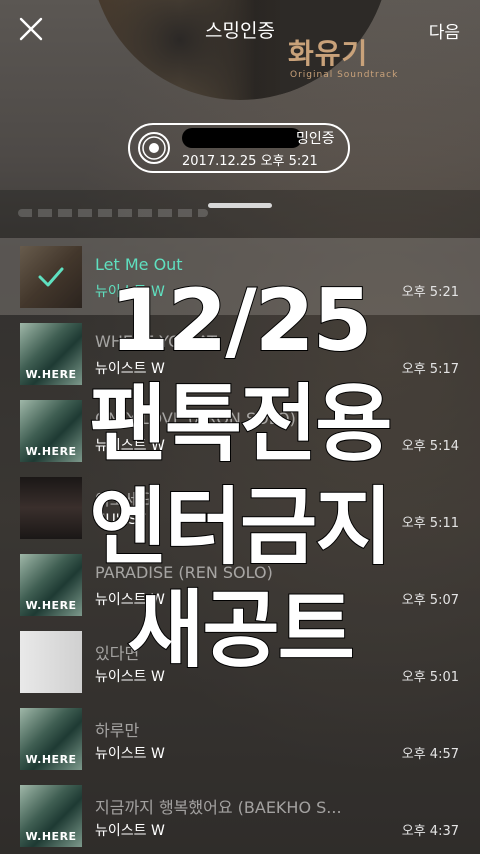 This screenshot has height=854, width=480. What do you see at coordinates (240, 353) in the screenshot?
I see `list-item: W.HERE WHERE YOU AT 뉴이스트 W 오후 5:17` at bounding box center [240, 353].